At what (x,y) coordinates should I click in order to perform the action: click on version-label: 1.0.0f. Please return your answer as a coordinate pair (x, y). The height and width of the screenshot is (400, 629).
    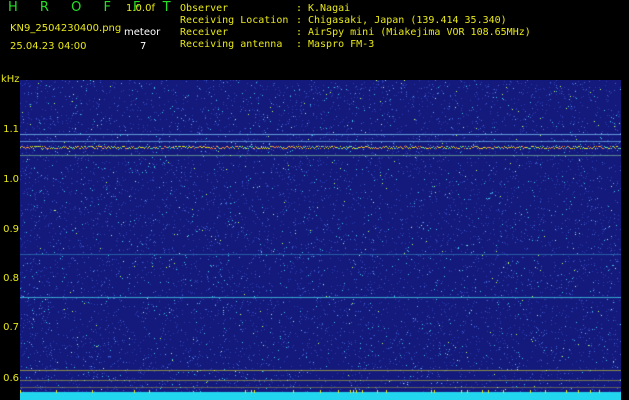
    Looking at the image, I should click on (140, 8).